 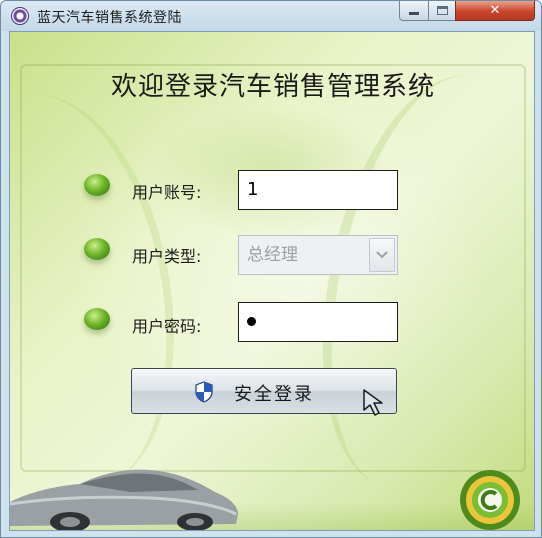 I want to click on account-label: 用户账号:, so click(x=167, y=192).